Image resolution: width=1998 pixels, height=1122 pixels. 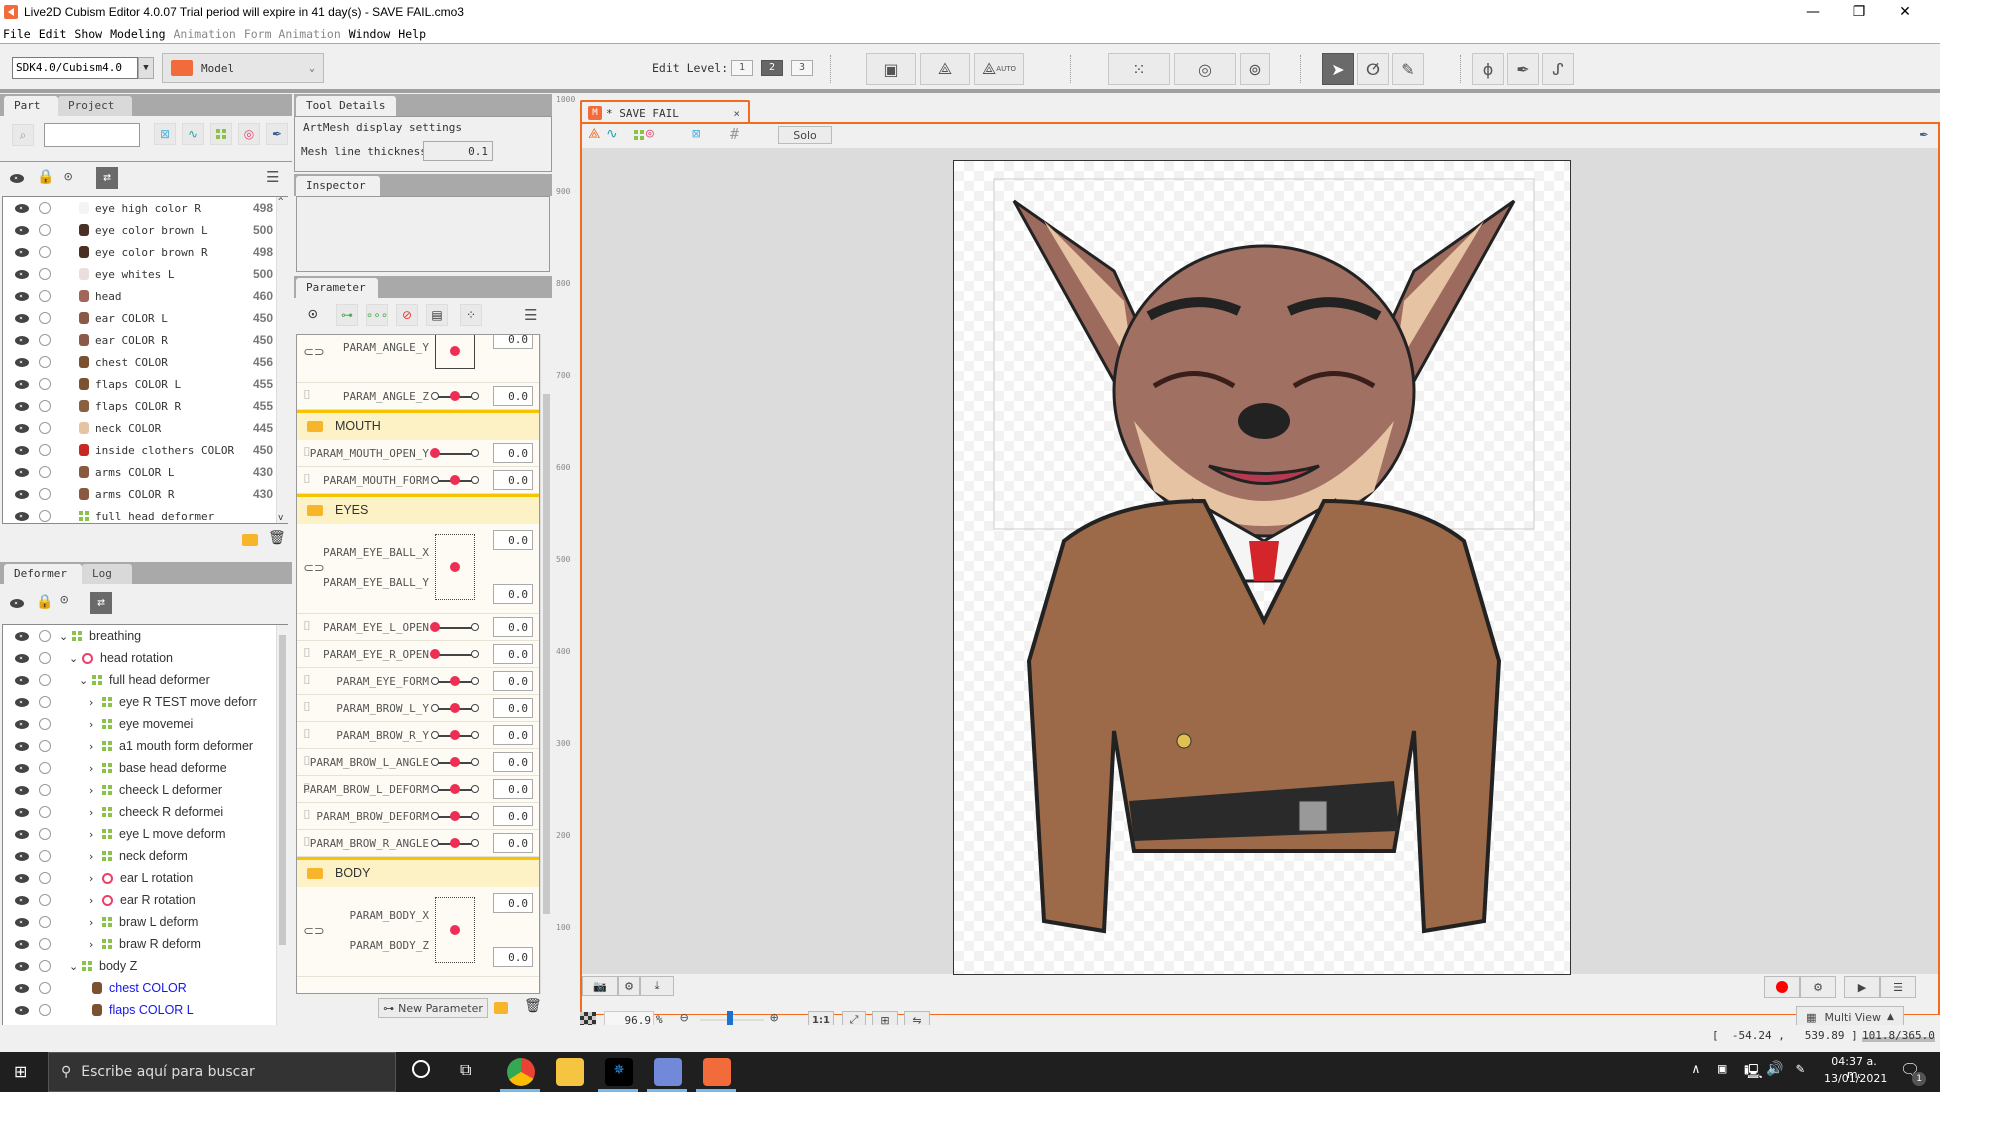 I want to click on deformer-tree-item: › base head deforme, so click(x=145, y=768).